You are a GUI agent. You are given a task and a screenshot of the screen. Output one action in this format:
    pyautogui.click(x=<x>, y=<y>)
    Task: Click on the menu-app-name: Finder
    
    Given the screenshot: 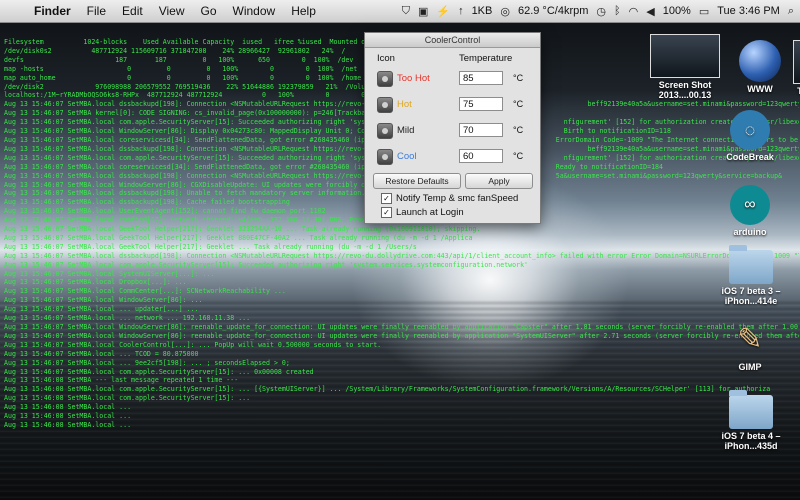 What is the action you would take?
    pyautogui.click(x=52, y=11)
    